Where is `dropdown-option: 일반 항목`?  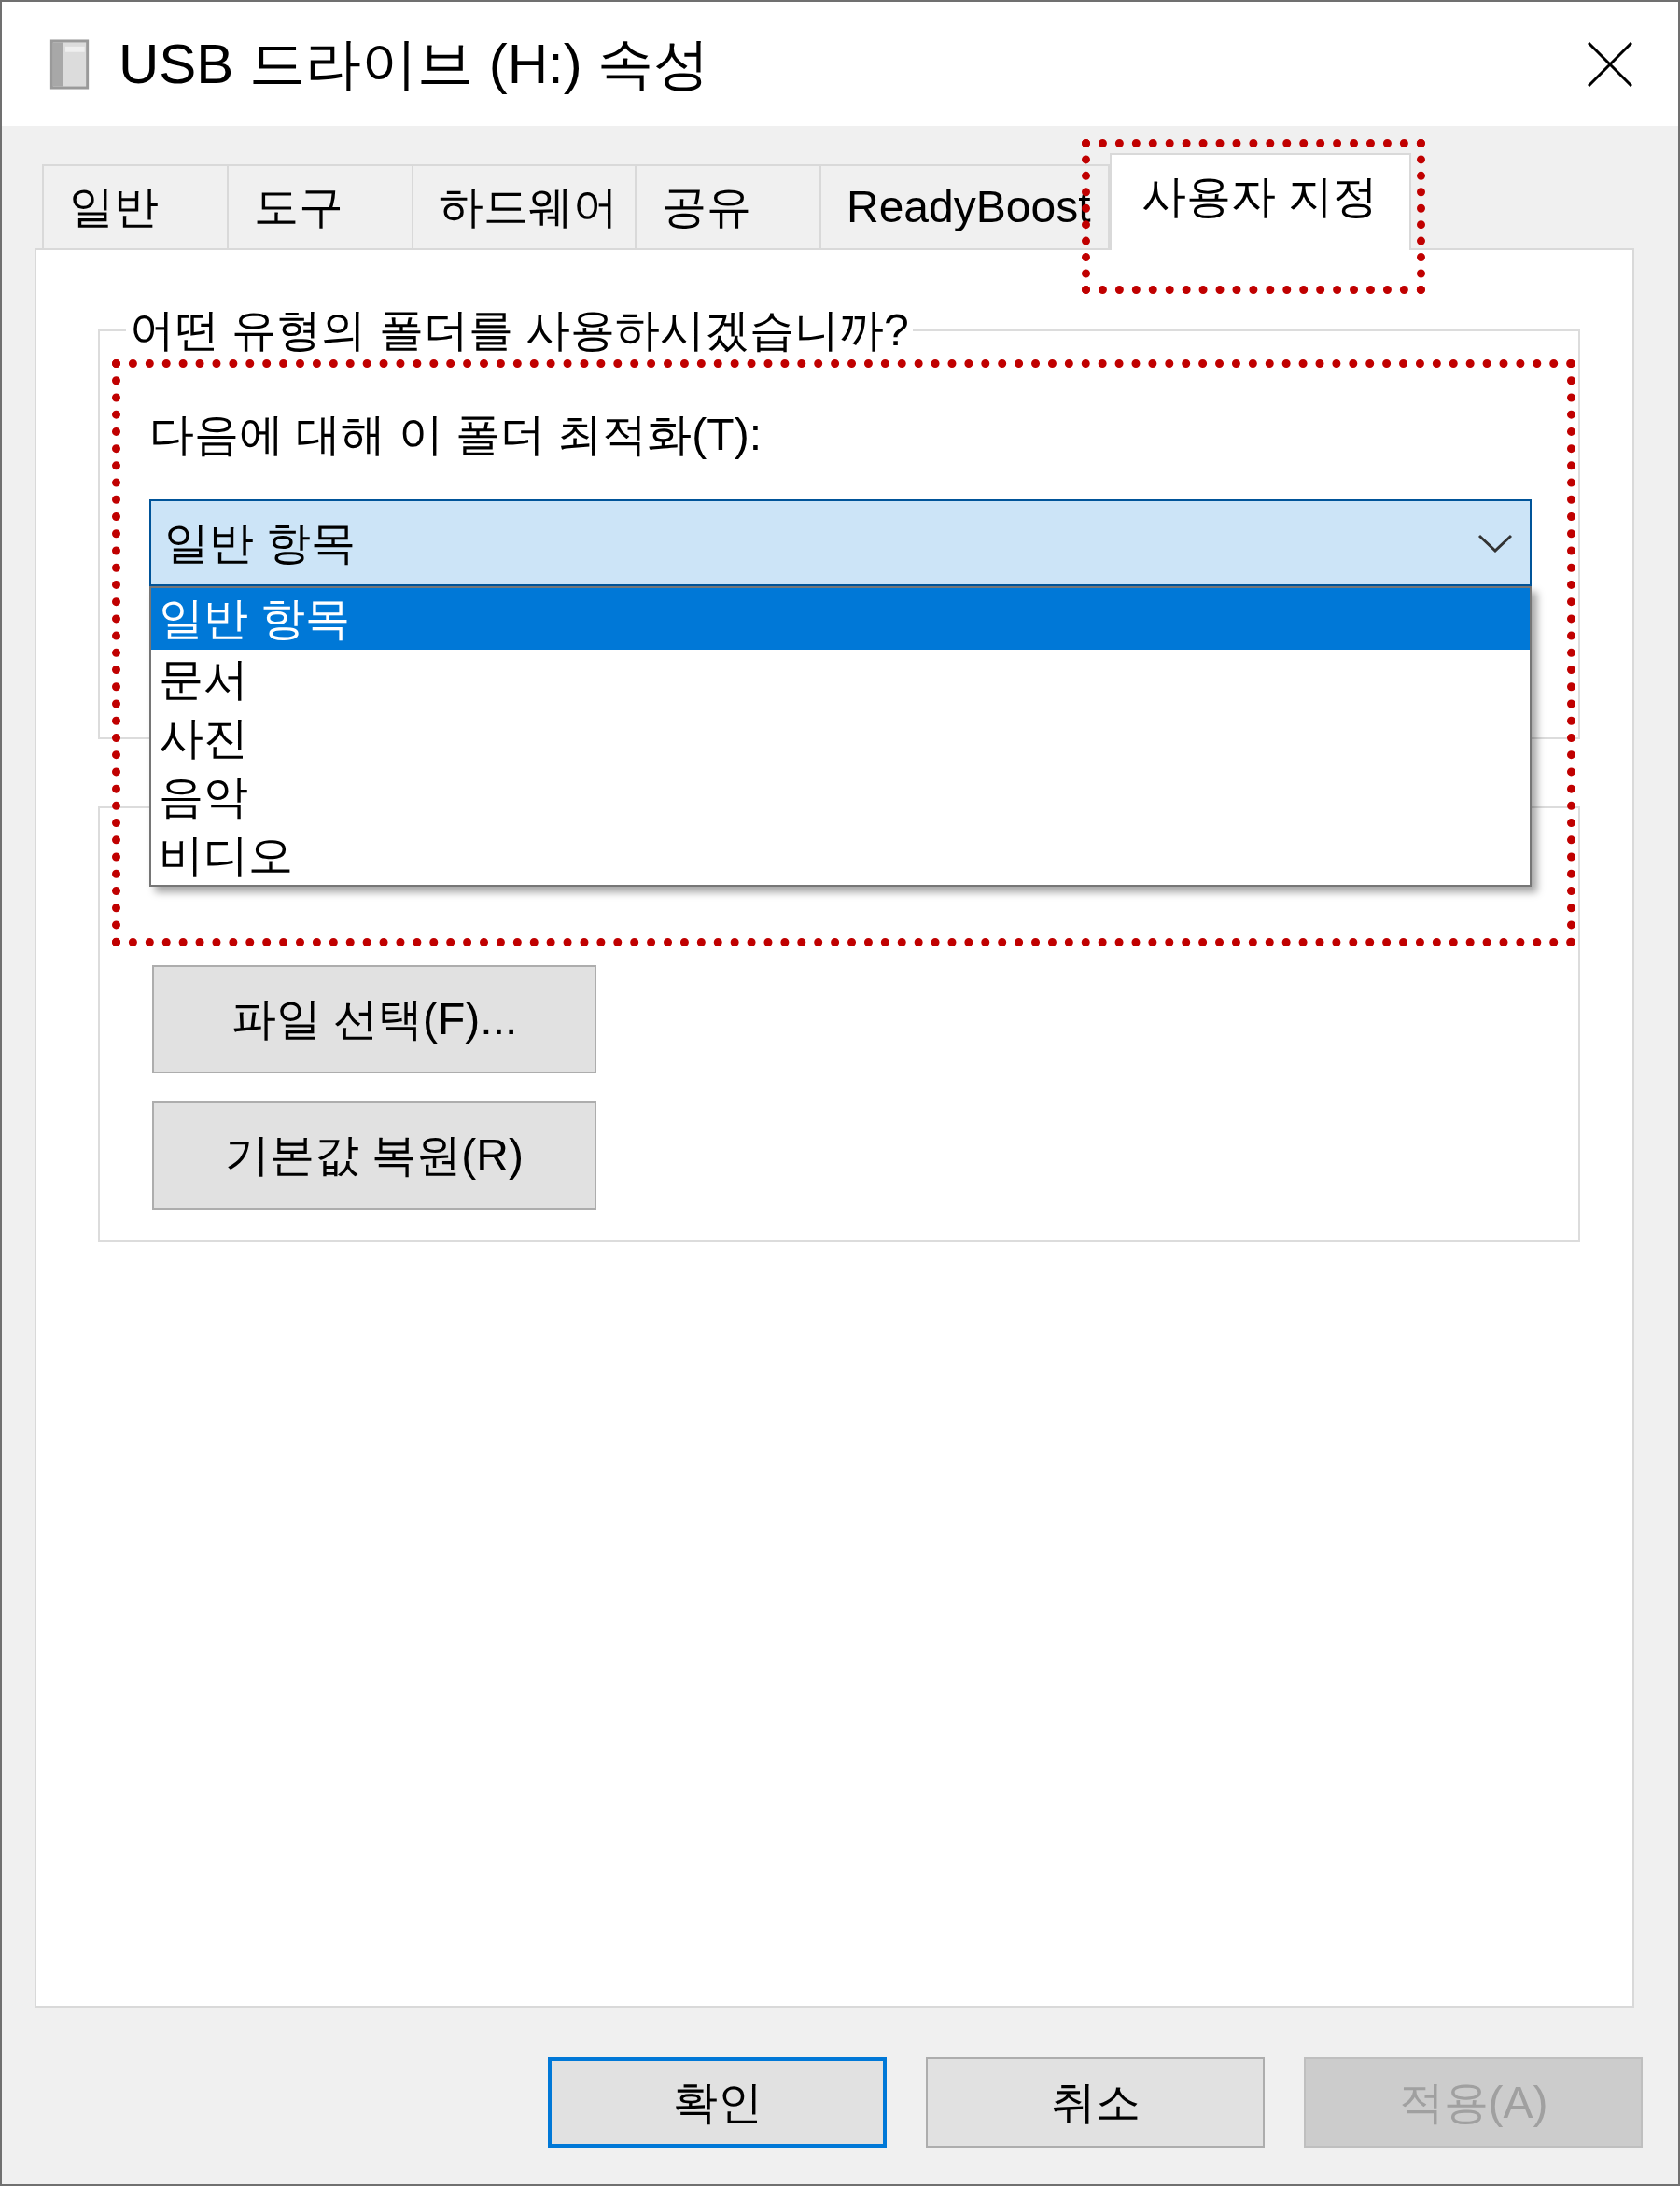 dropdown-option: 일반 항목 is located at coordinates (840, 619).